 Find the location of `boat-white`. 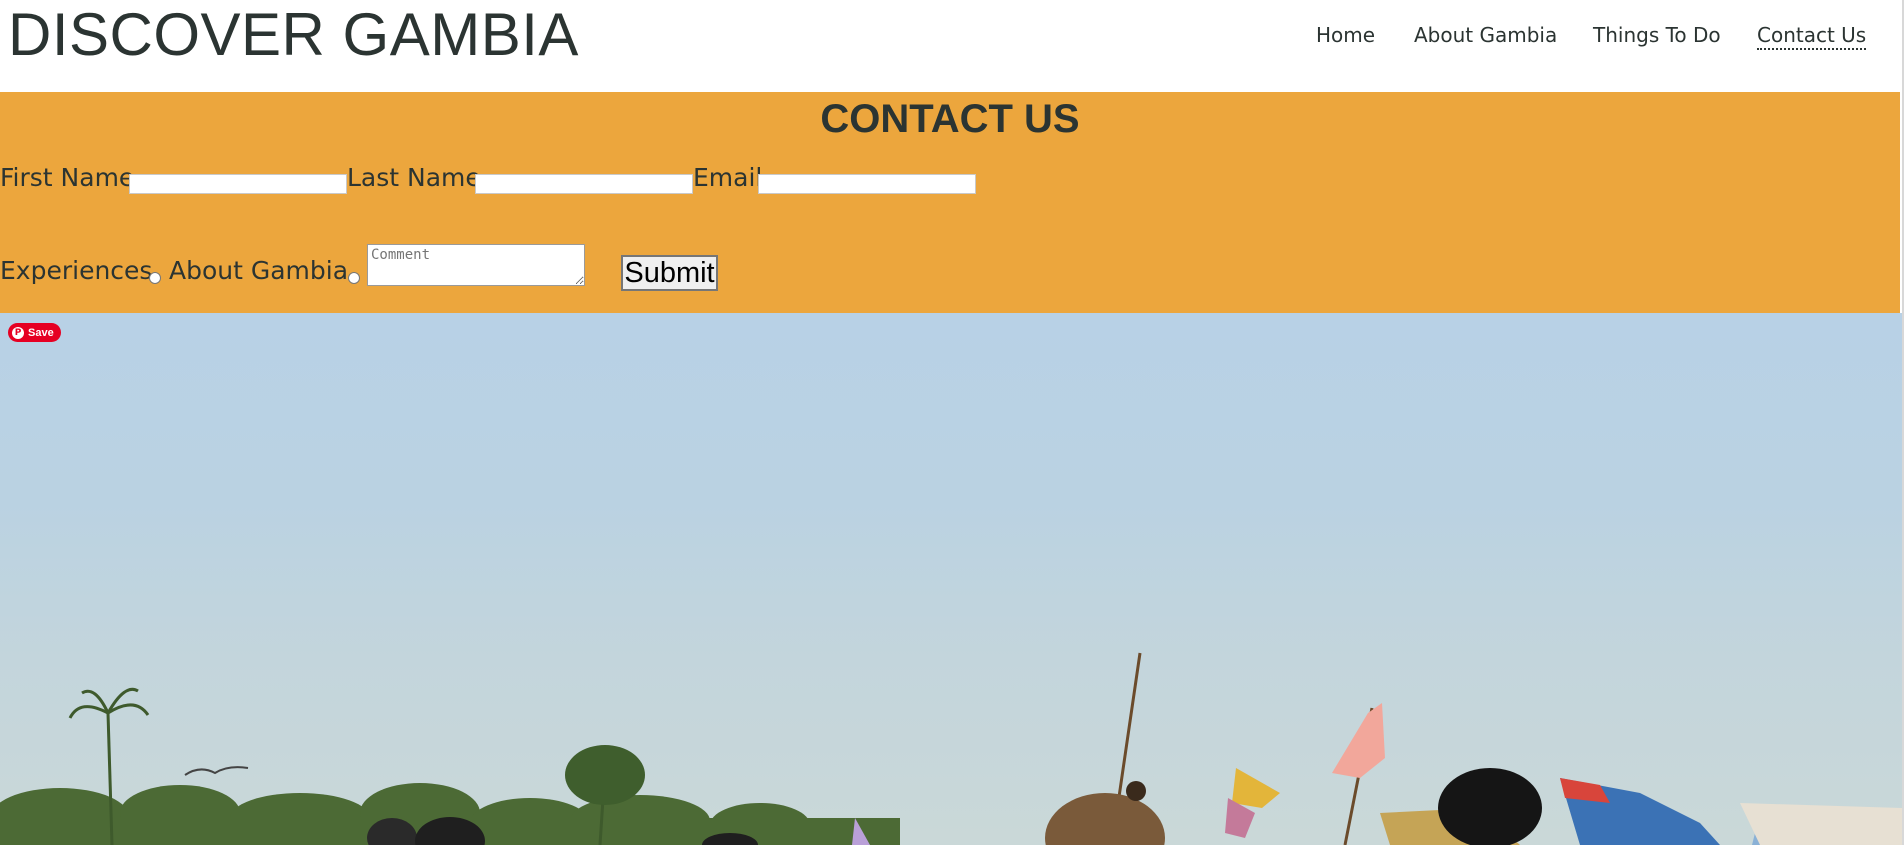

boat-white is located at coordinates (1821, 824).